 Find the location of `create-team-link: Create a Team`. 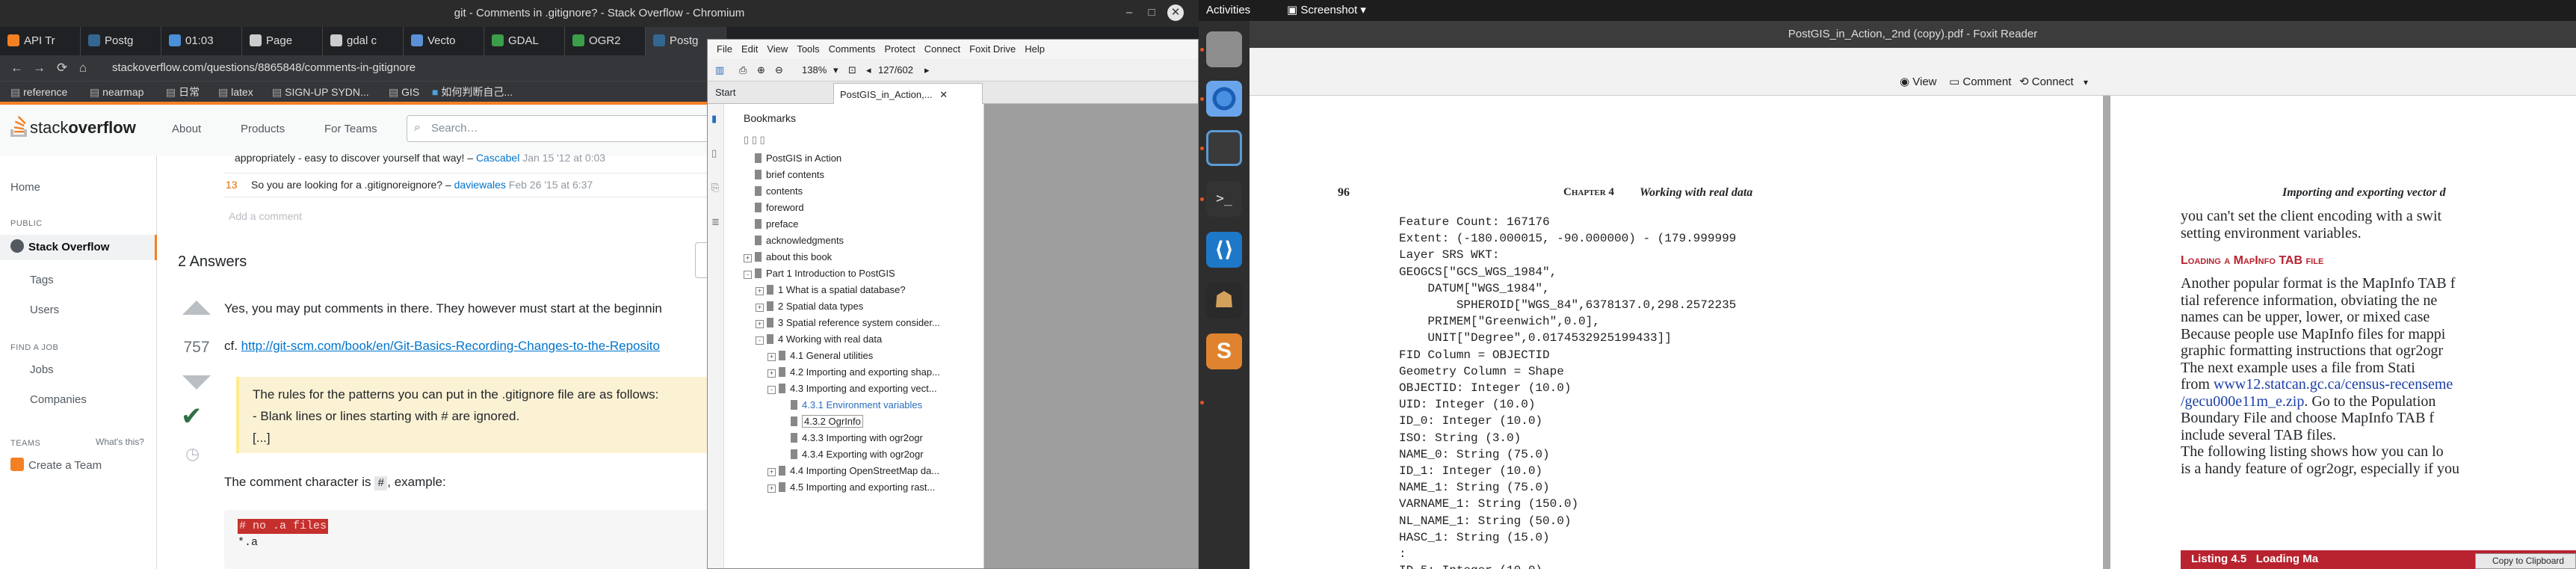

create-team-link: Create a Team is located at coordinates (56, 466).